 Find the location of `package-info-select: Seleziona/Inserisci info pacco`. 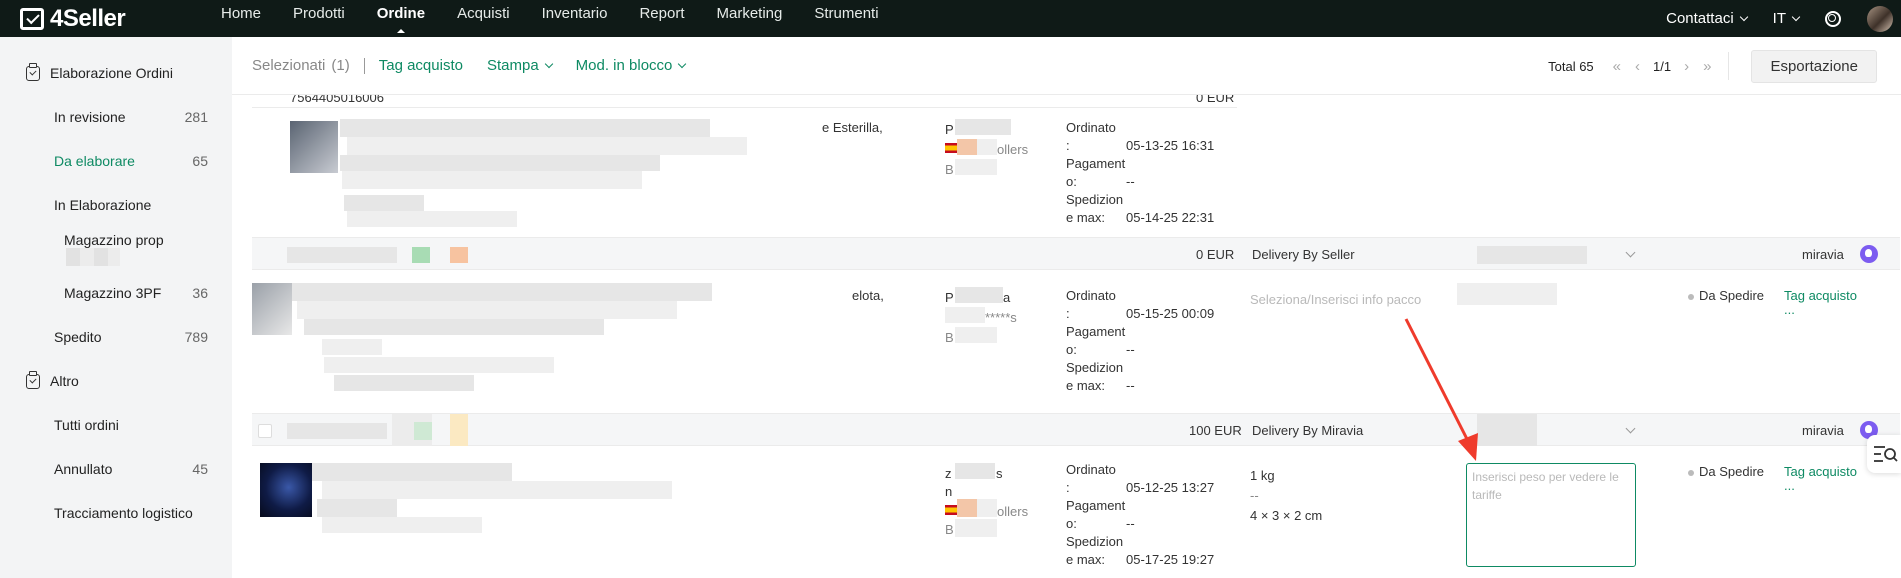

package-info-select: Seleziona/Inserisci info pacco is located at coordinates (1335, 300).